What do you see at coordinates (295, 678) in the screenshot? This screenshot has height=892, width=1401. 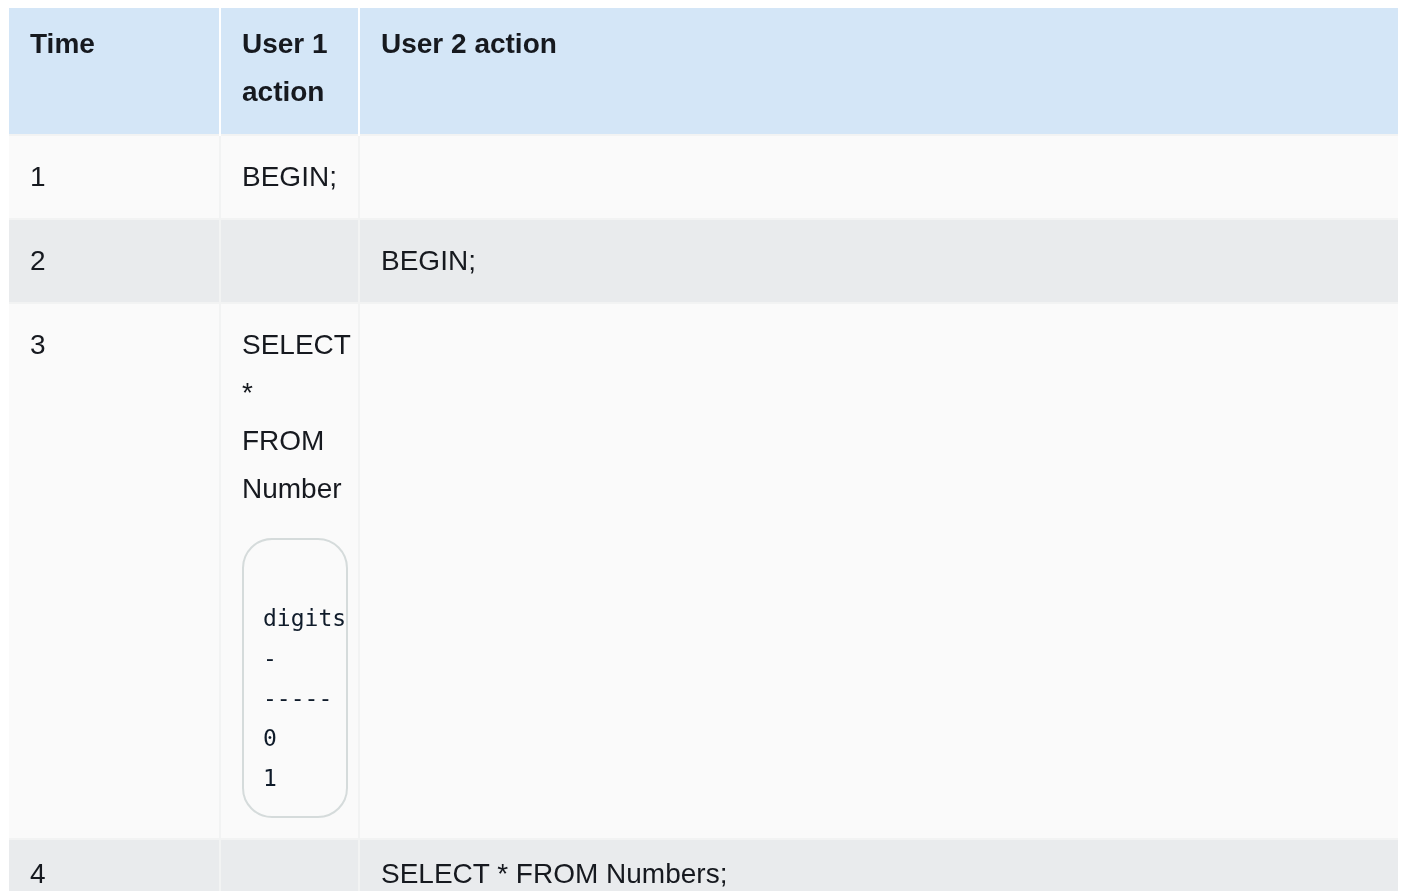 I see `code-block: digits - ----- 0 1` at bounding box center [295, 678].